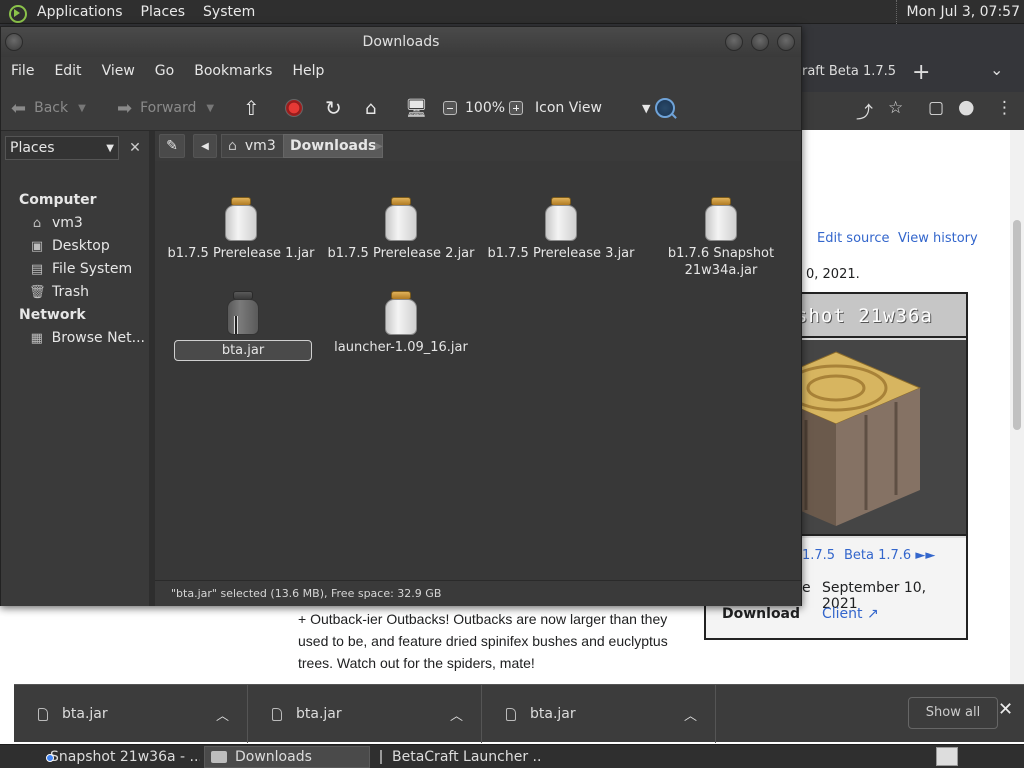 The width and height of the screenshot is (1024, 768). What do you see at coordinates (19, 108) in the screenshot?
I see `arrow-left-icon: ⬅` at bounding box center [19, 108].